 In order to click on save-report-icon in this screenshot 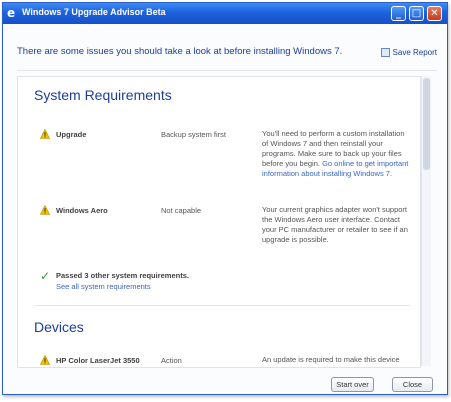, I will do `click(385, 53)`.